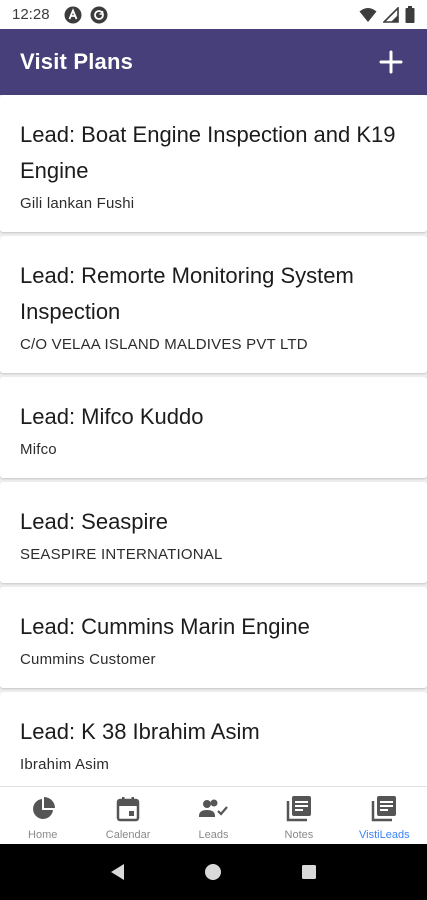 The width and height of the screenshot is (427, 900). Describe the element at coordinates (38, 449) in the screenshot. I see `visit-subtitle: Mifco` at that location.